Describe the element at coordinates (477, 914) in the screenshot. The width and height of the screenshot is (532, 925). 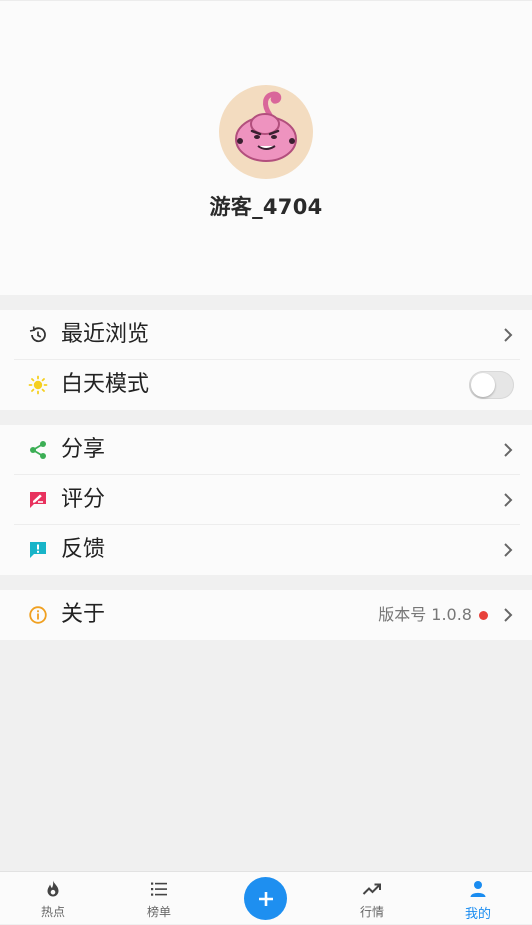
I see `tab-mine-label: 我的` at that location.